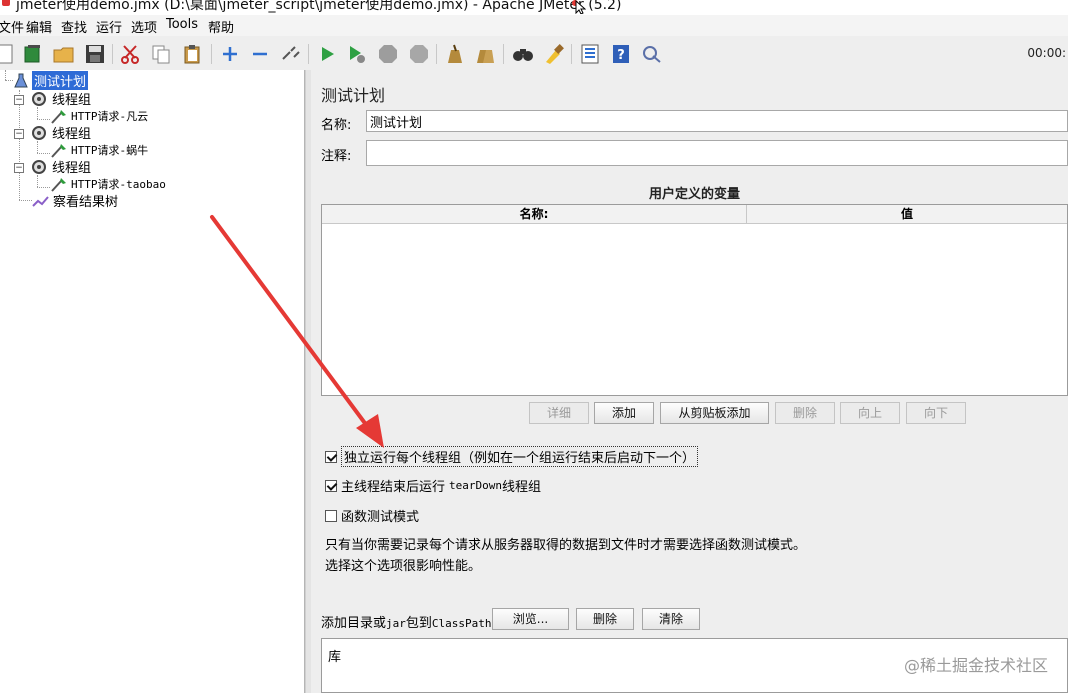 The image size is (1068, 693). What do you see at coordinates (60, 80) in the screenshot?
I see `tree-label-test-plan: 测试计划` at bounding box center [60, 80].